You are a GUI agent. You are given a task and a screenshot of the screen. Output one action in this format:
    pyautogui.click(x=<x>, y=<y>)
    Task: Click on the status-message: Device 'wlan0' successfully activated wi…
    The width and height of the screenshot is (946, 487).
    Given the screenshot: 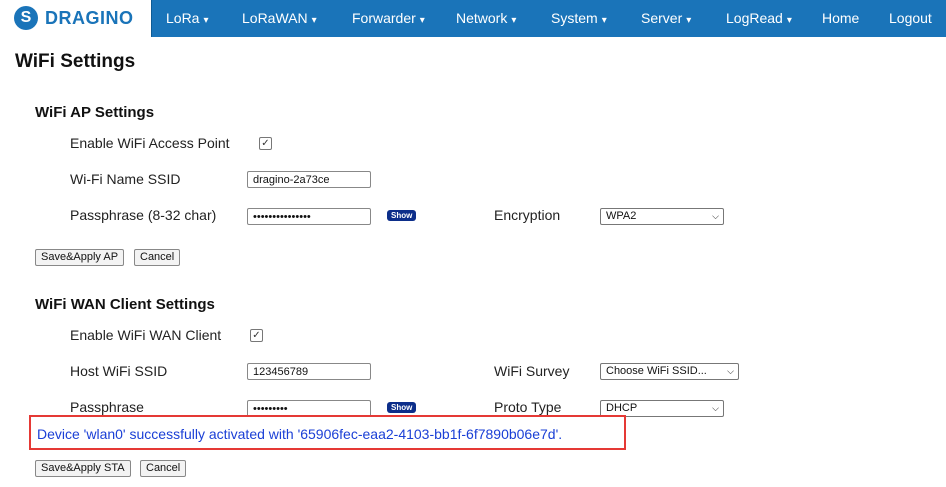 What is the action you would take?
    pyautogui.click(x=300, y=434)
    